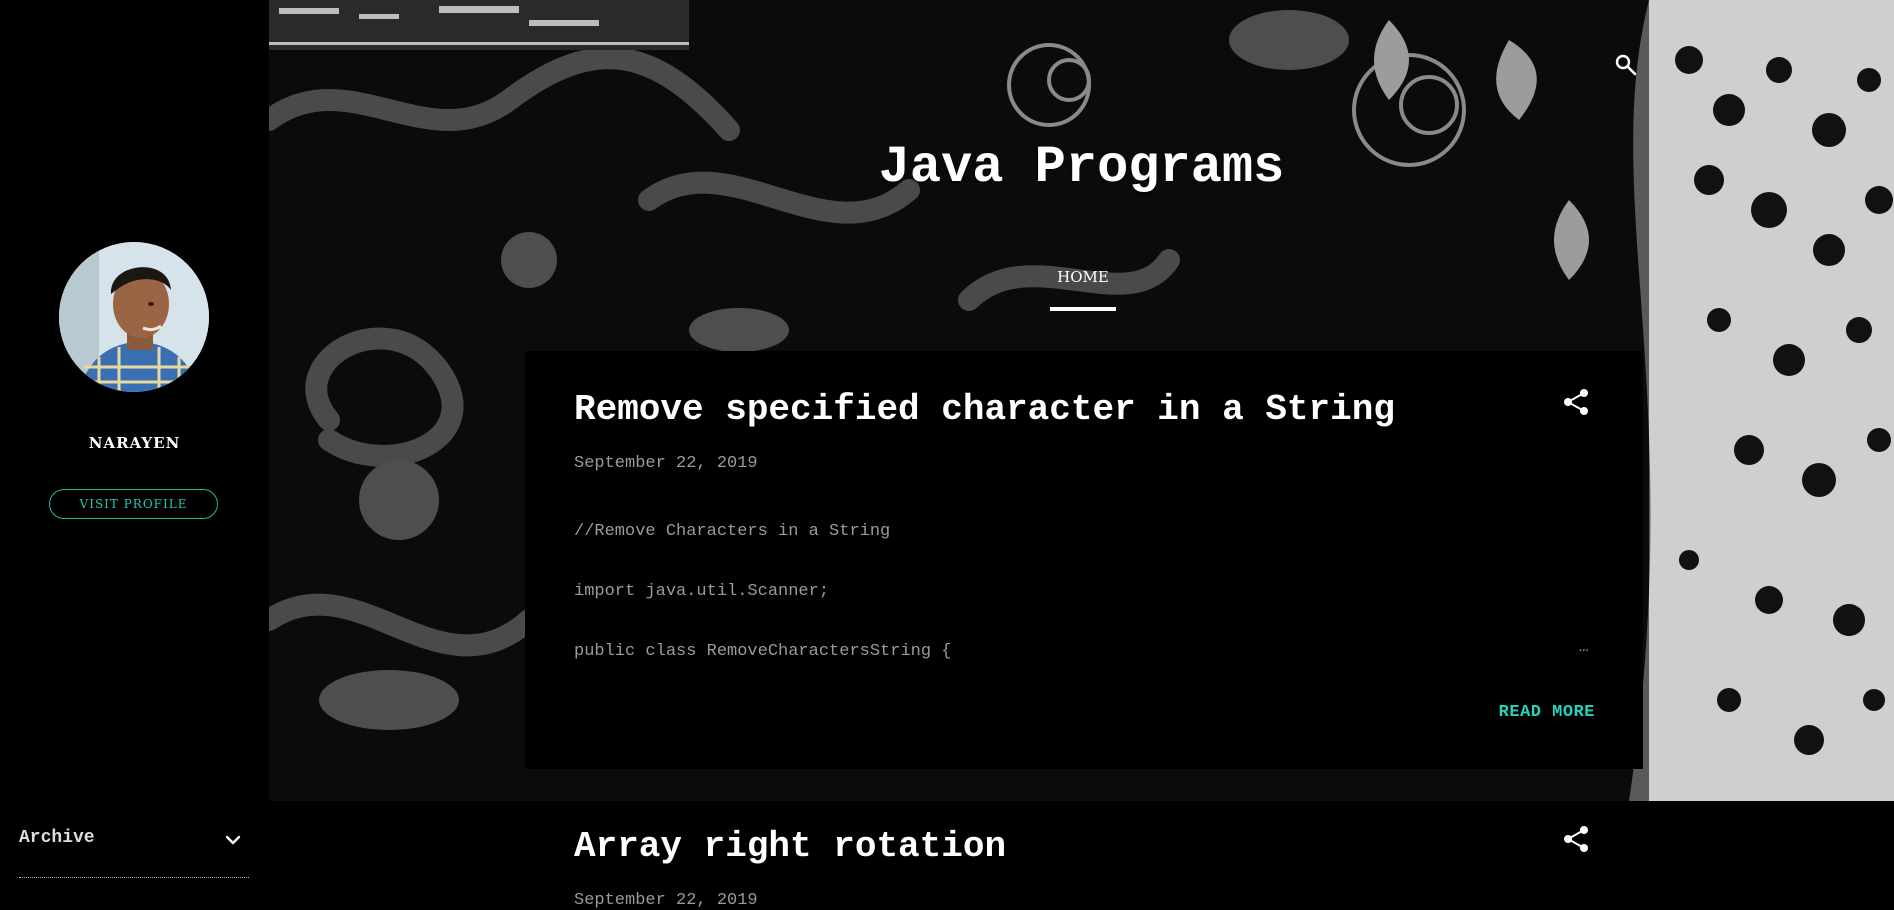 The width and height of the screenshot is (1894, 910). Describe the element at coordinates (57, 838) in the screenshot. I see `archive-label: Archive` at that location.